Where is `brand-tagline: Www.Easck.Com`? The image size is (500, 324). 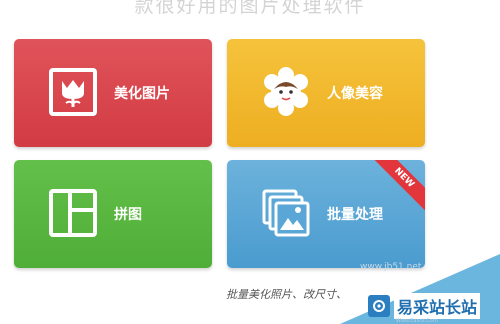 brand-tagline: Www.Easck.Com is located at coordinates (417, 321).